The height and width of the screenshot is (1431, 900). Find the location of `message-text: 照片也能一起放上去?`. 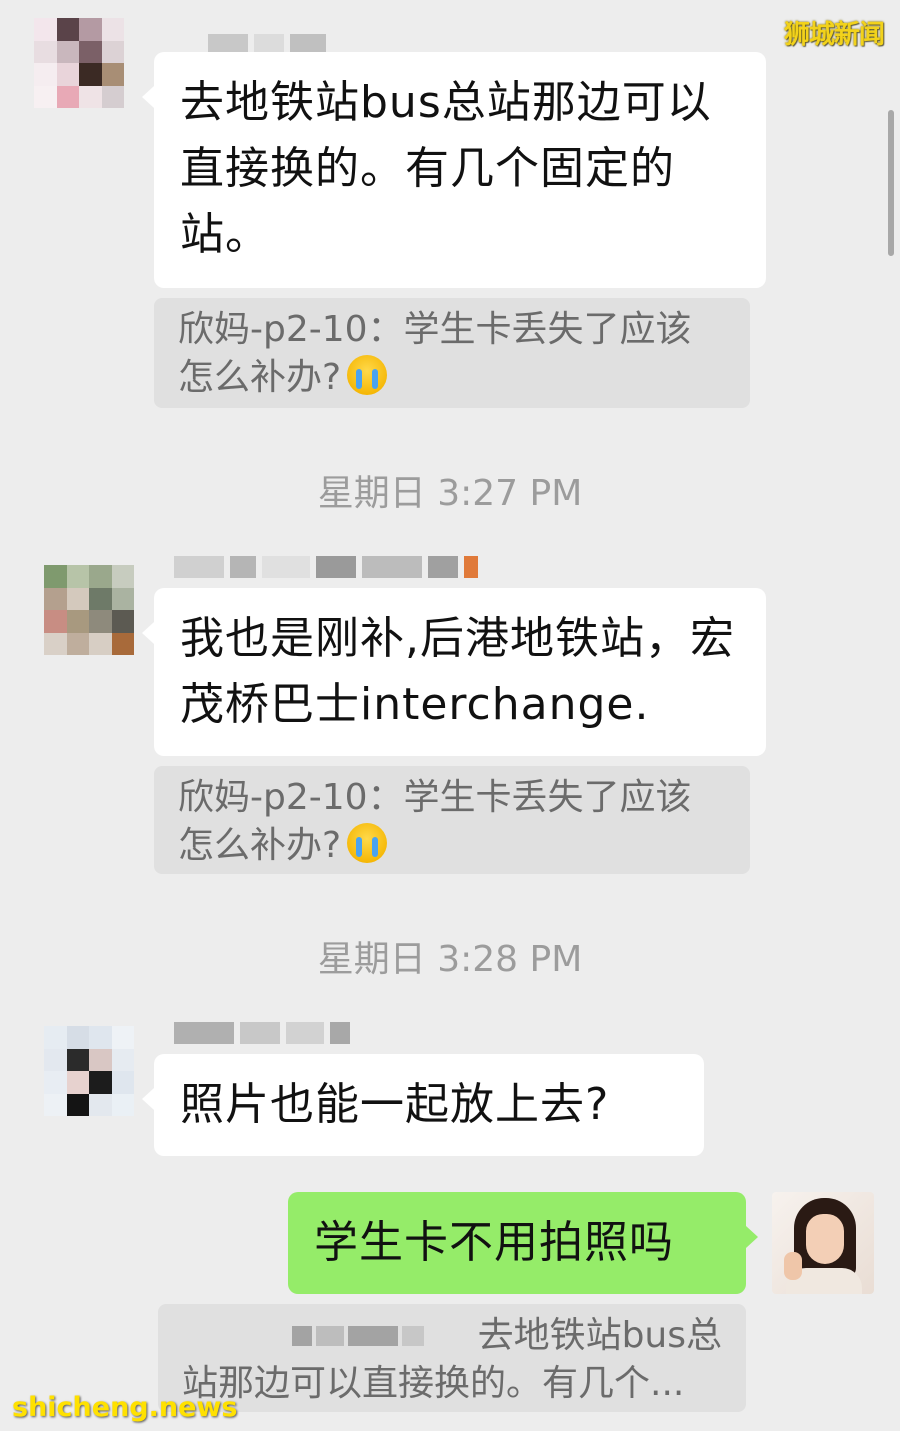

message-text: 照片也能一起放上去? is located at coordinates (395, 1104).